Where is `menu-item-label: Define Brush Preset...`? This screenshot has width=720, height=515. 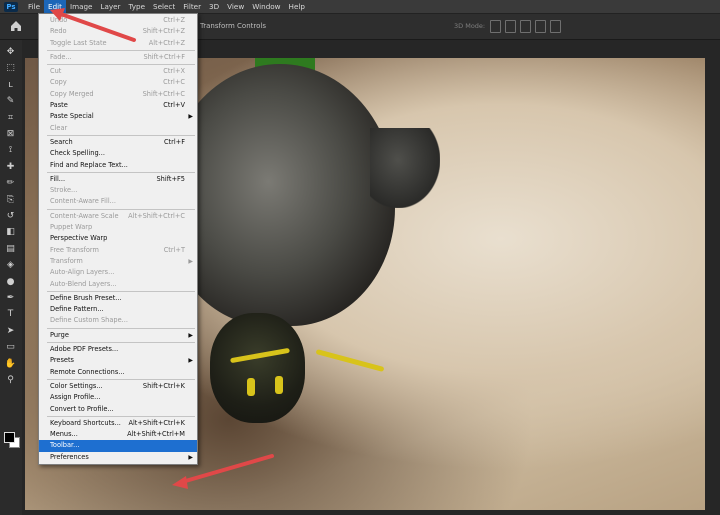 menu-item-label: Define Brush Preset... is located at coordinates (86, 297).